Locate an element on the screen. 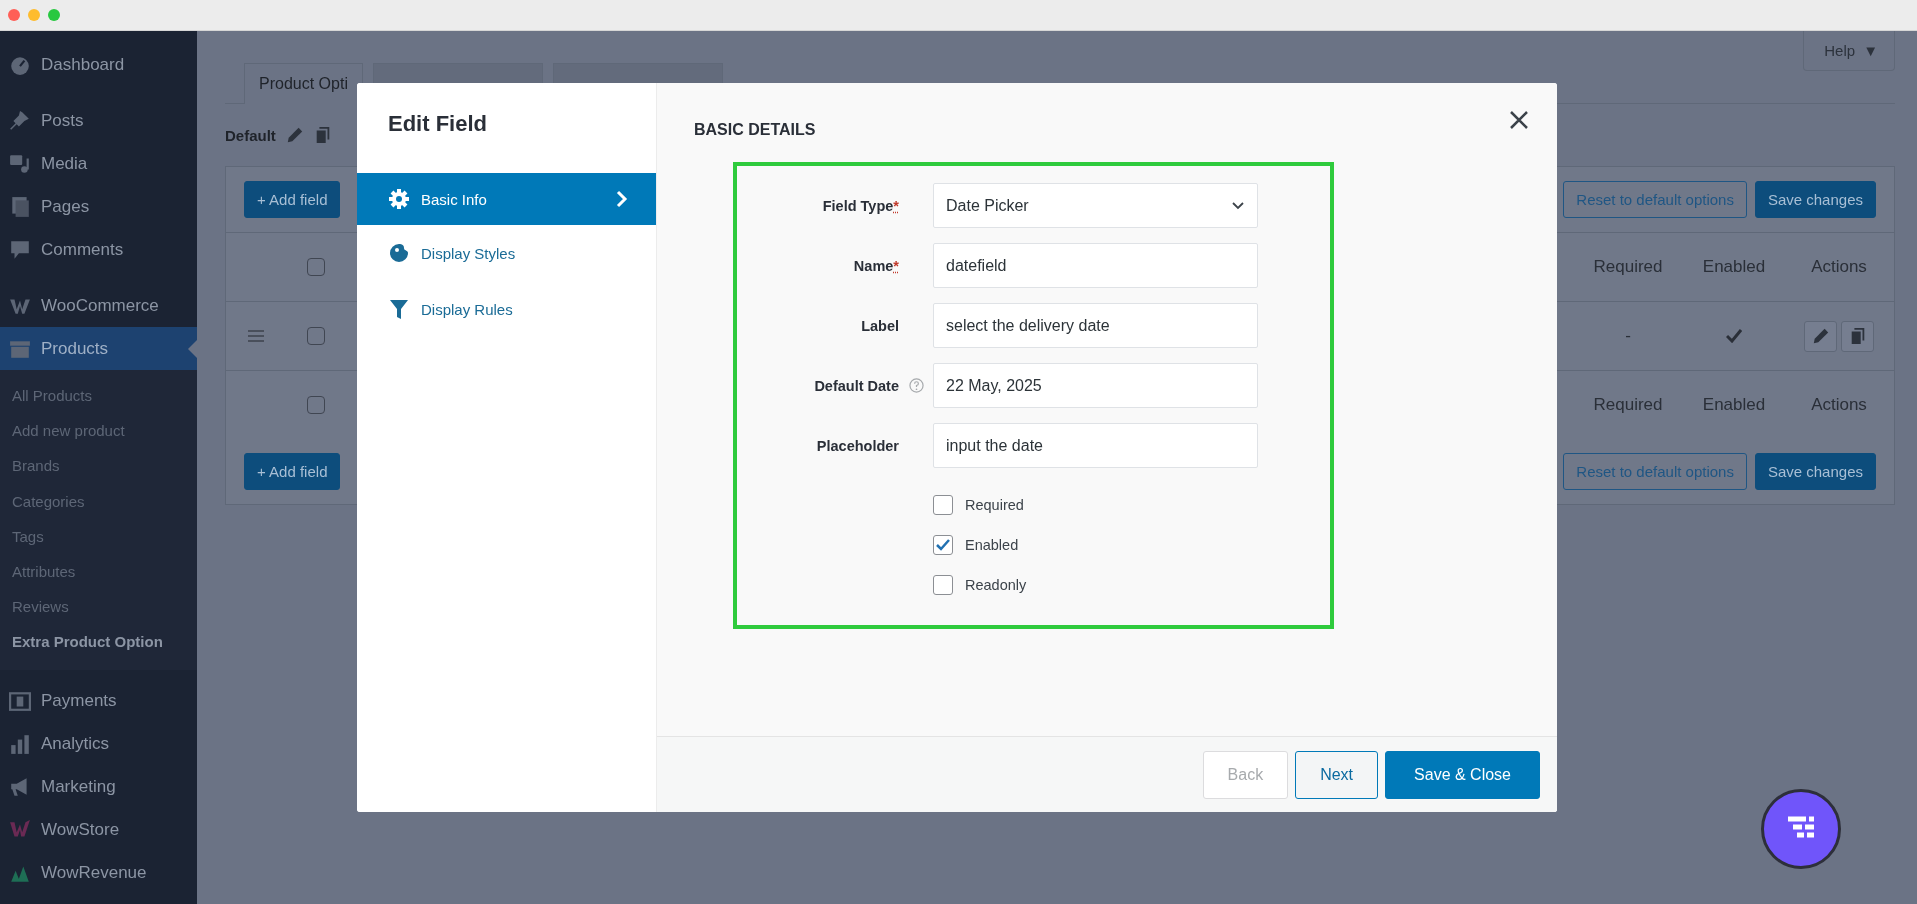 Image resolution: width=1917 pixels, height=904 pixels. close-window-icon is located at coordinates (14, 15).